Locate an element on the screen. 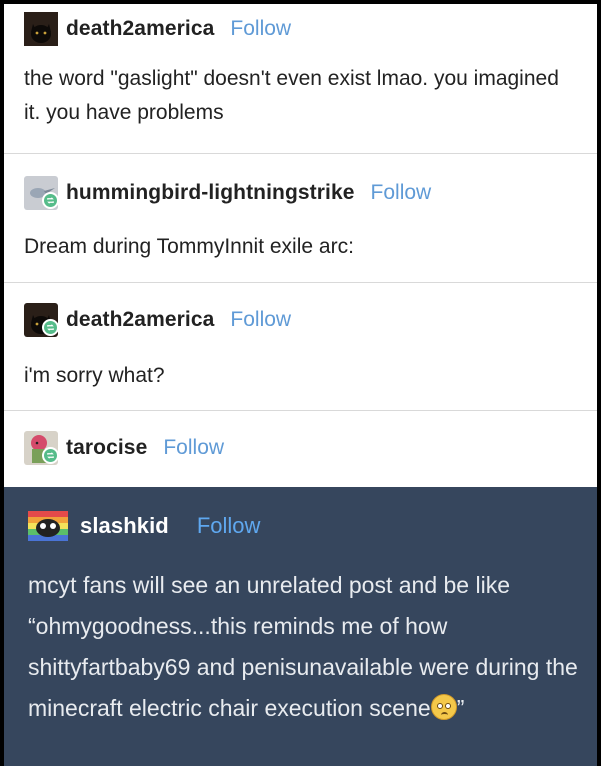  post-text: Dream during TommyInnit exile arc: is located at coordinates (189, 246).